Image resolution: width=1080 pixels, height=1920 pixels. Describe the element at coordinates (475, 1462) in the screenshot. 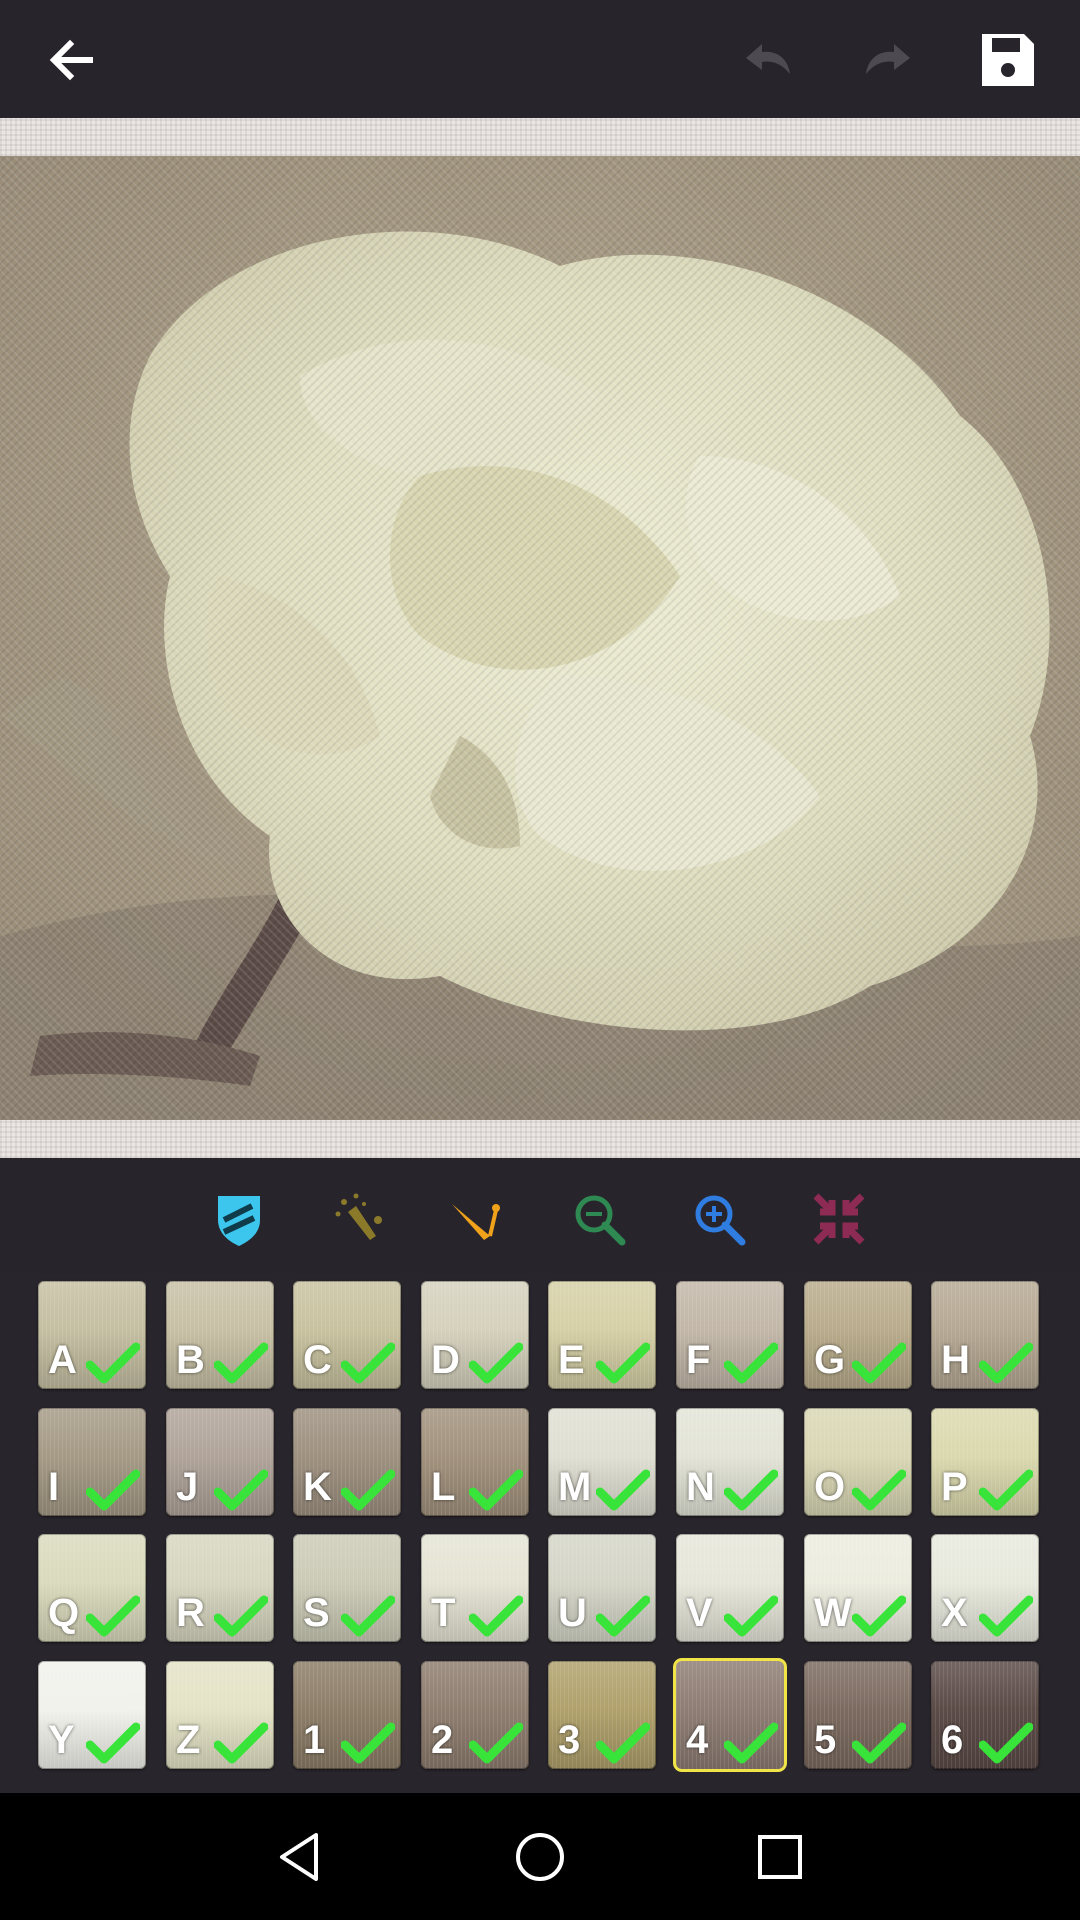

I see `color-swatch: L` at that location.